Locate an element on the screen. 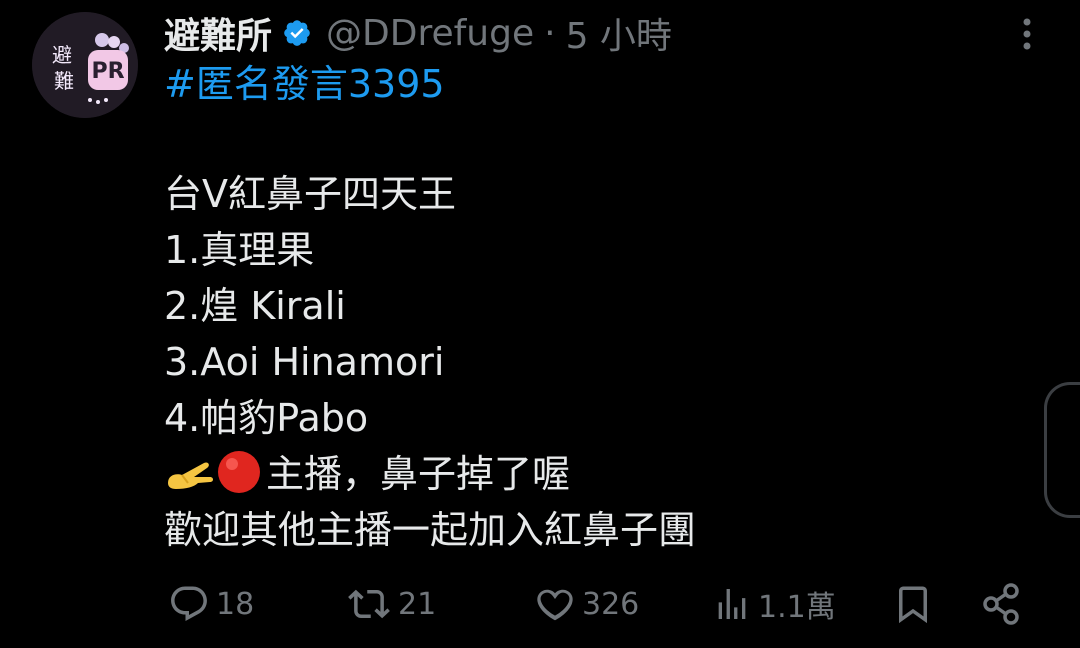 The height and width of the screenshot is (648, 1080). views-button: 1.1萬 is located at coordinates (774, 604).